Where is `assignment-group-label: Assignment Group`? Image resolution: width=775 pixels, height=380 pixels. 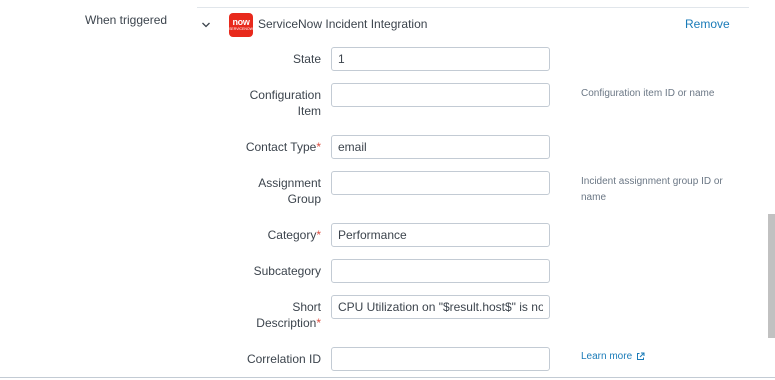
assignment-group-label: Assignment Group is located at coordinates (289, 191).